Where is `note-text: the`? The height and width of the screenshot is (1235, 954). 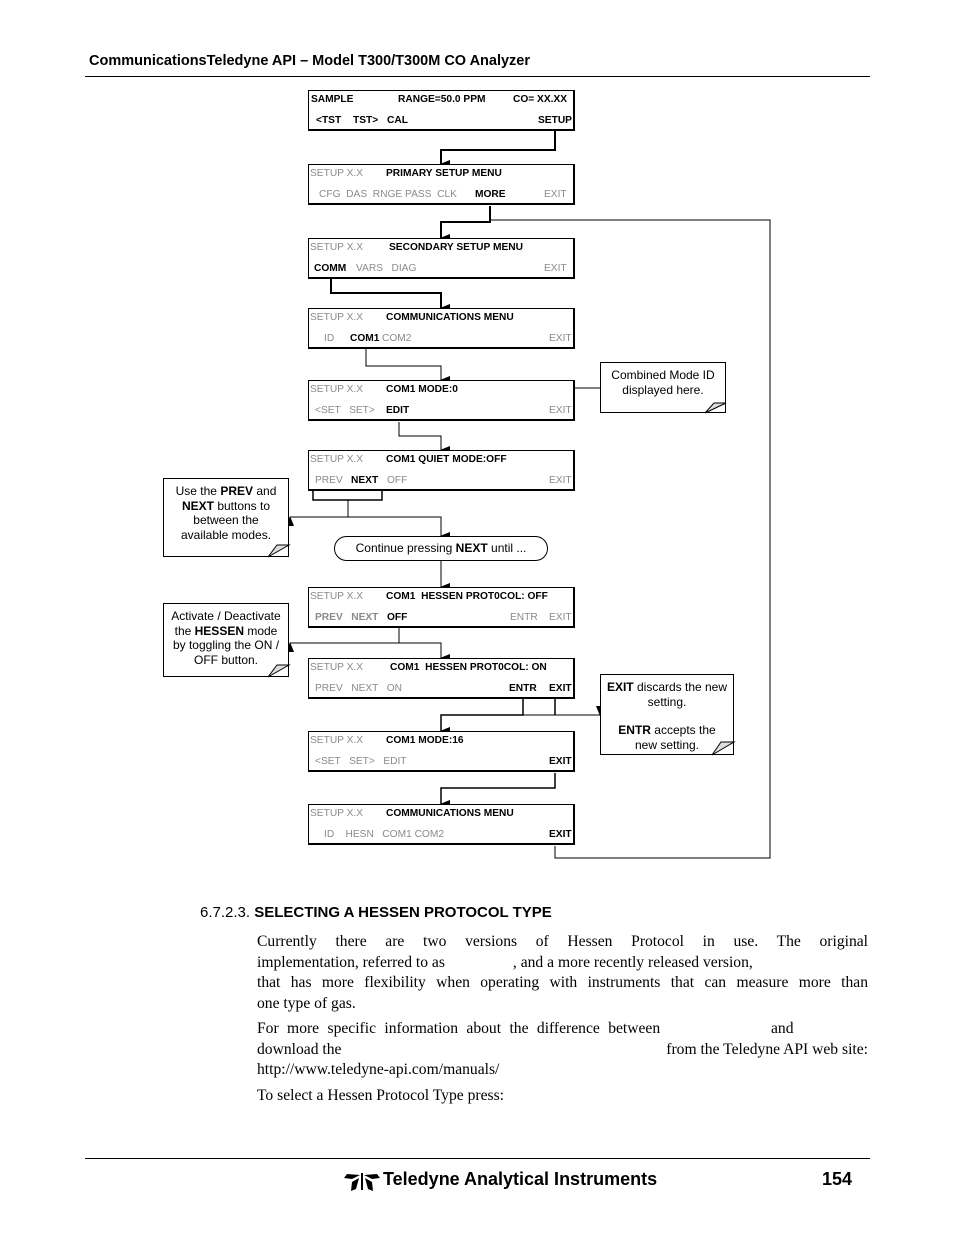 note-text: the is located at coordinates (184, 630).